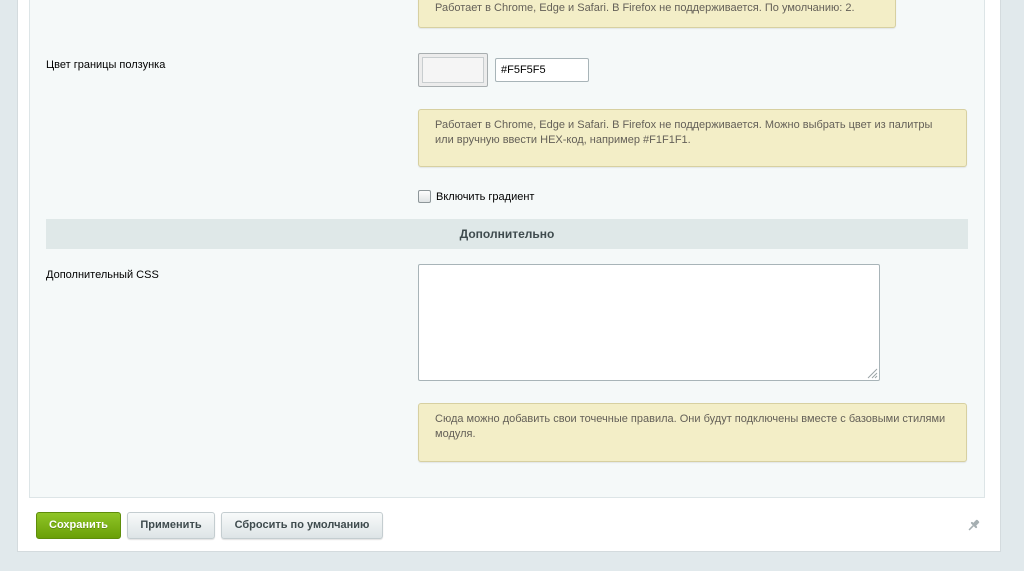 Image resolution: width=1024 pixels, height=571 pixels. What do you see at coordinates (102, 275) in the screenshot?
I see `extra-css-label: Дополнительный CSS` at bounding box center [102, 275].